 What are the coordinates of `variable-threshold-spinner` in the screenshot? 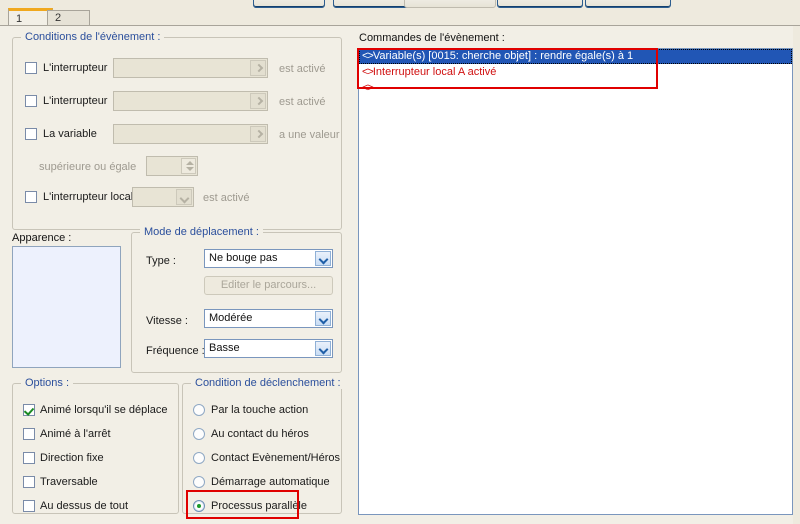 It's located at (172, 166).